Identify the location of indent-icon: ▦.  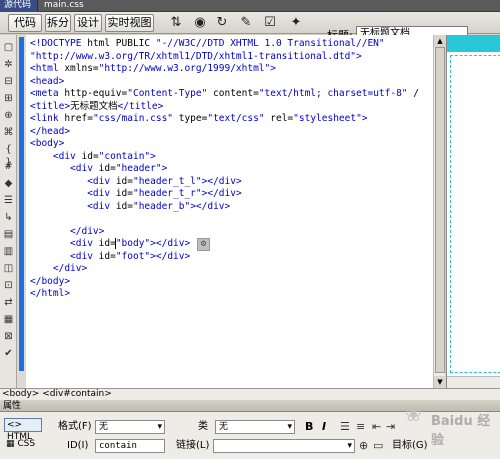
(8, 319).